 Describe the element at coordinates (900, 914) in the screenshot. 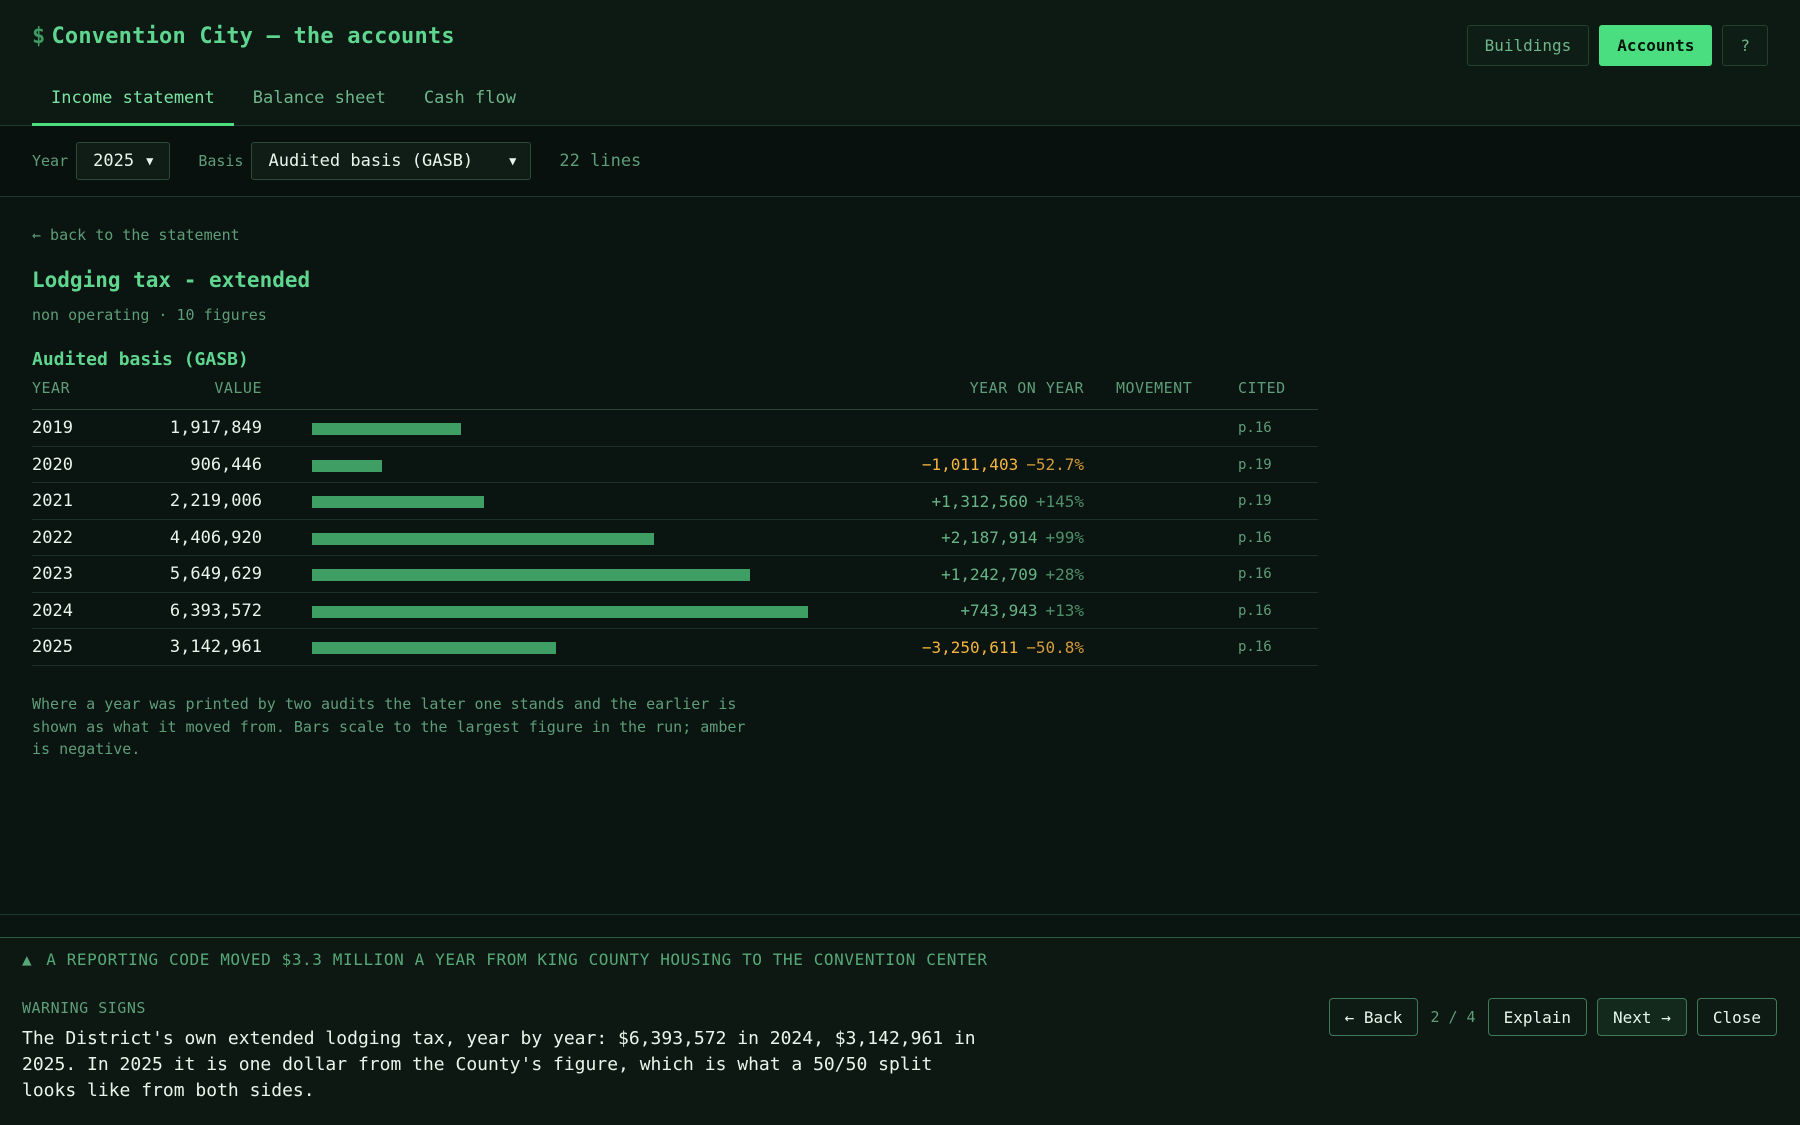

I see `divider` at that location.